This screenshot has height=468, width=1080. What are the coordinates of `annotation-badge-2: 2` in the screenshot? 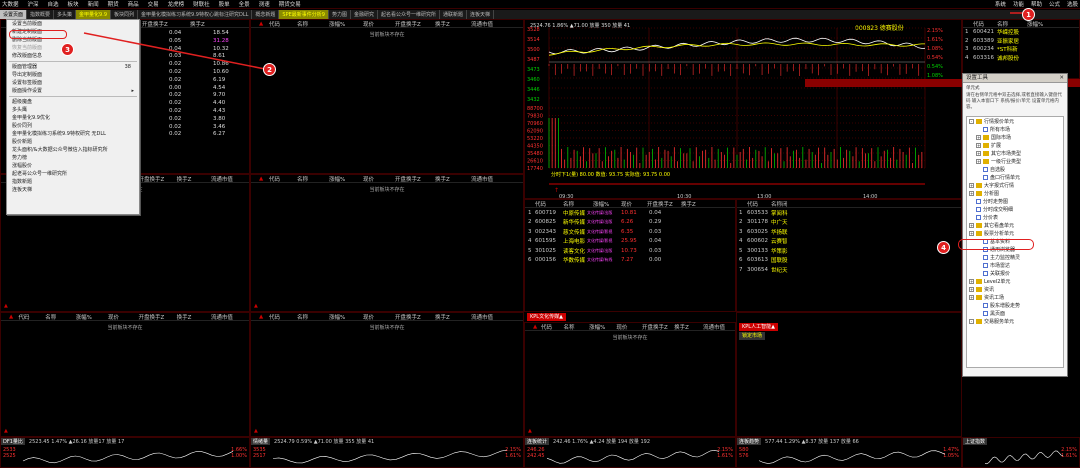 It's located at (269, 69).